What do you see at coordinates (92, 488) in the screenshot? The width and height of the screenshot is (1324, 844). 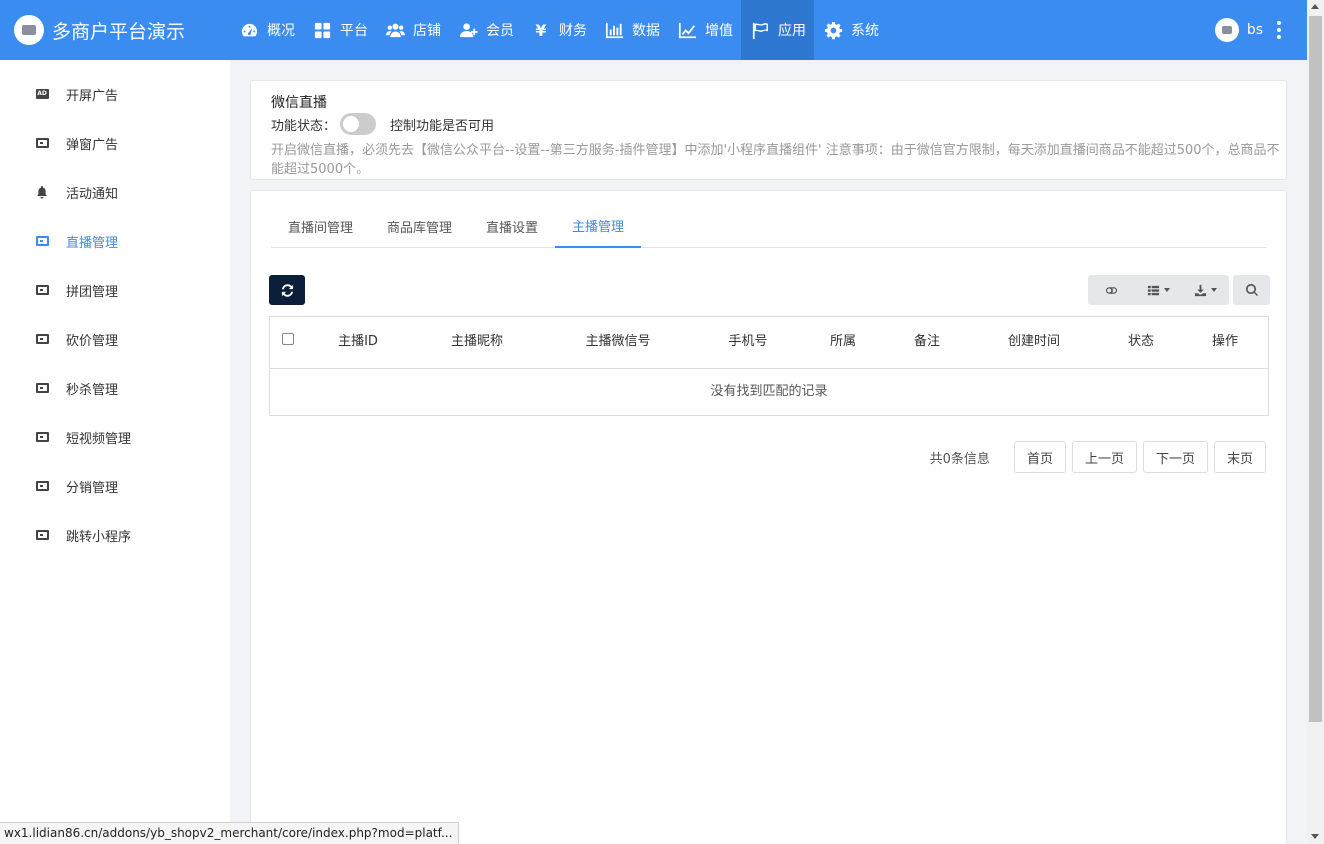 I see `sidebar-item-label: 分销管理` at bounding box center [92, 488].